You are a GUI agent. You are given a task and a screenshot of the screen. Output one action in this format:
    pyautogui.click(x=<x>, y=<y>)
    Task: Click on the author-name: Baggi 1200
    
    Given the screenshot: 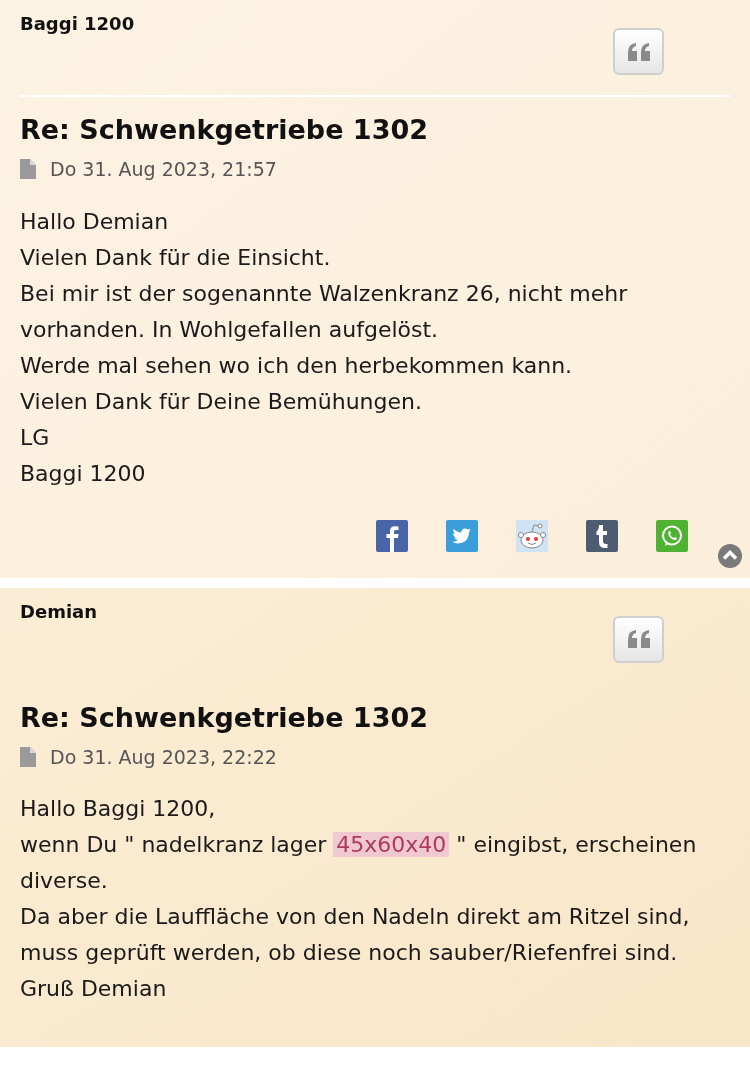 What is the action you would take?
    pyautogui.click(x=77, y=23)
    